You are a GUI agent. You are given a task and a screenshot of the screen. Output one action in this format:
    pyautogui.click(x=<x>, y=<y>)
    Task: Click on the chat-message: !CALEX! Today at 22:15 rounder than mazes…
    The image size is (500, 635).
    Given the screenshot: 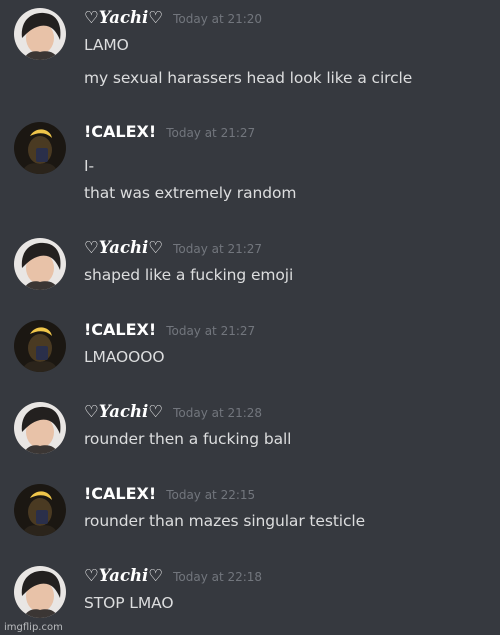 What is the action you would take?
    pyautogui.click(x=250, y=514)
    